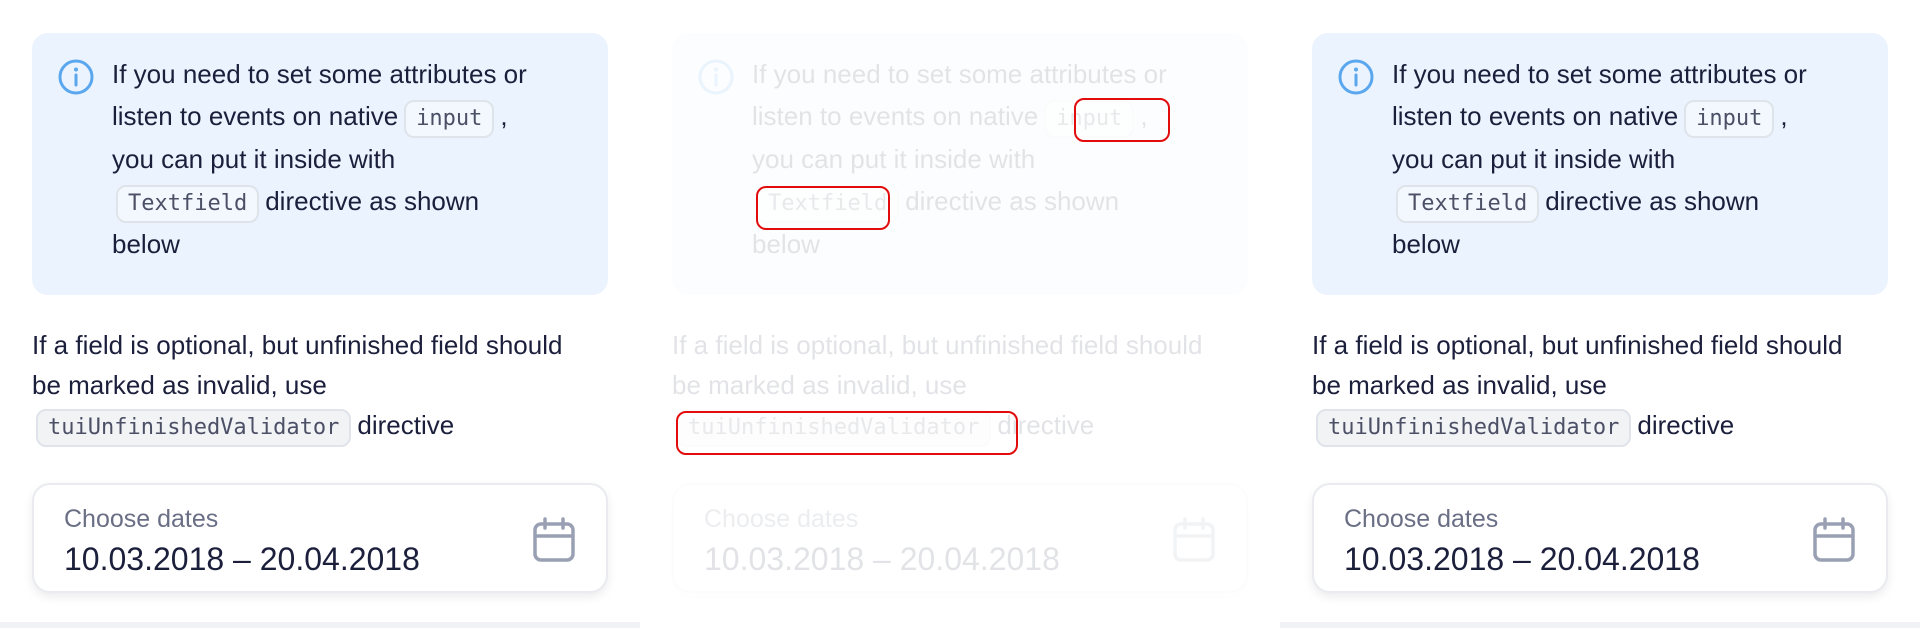  Describe the element at coordinates (847, 433) in the screenshot. I see `diff-highlight-validator` at that location.